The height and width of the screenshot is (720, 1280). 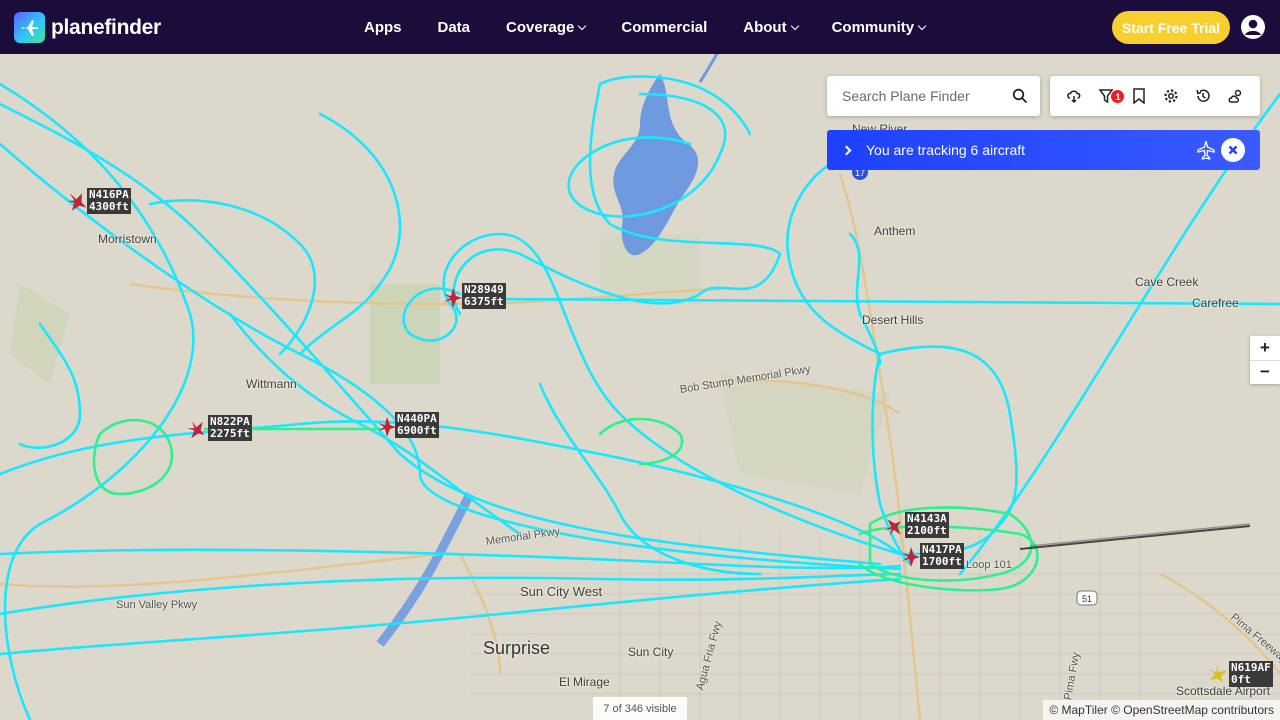 What do you see at coordinates (989, 565) in the screenshot?
I see `road-label: Loop 101` at bounding box center [989, 565].